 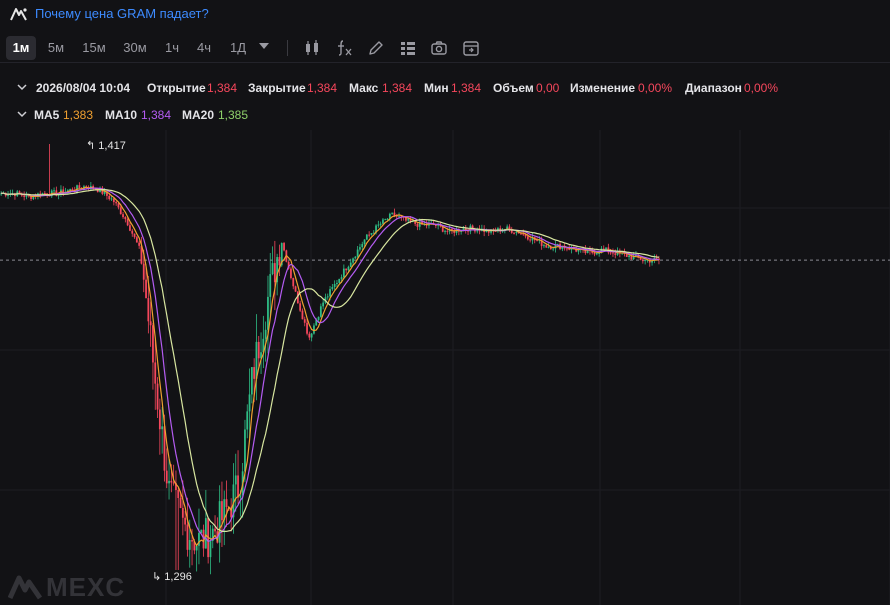 What do you see at coordinates (92, 146) in the screenshot?
I see `high-marker-arrow-icon: ↰` at bounding box center [92, 146].